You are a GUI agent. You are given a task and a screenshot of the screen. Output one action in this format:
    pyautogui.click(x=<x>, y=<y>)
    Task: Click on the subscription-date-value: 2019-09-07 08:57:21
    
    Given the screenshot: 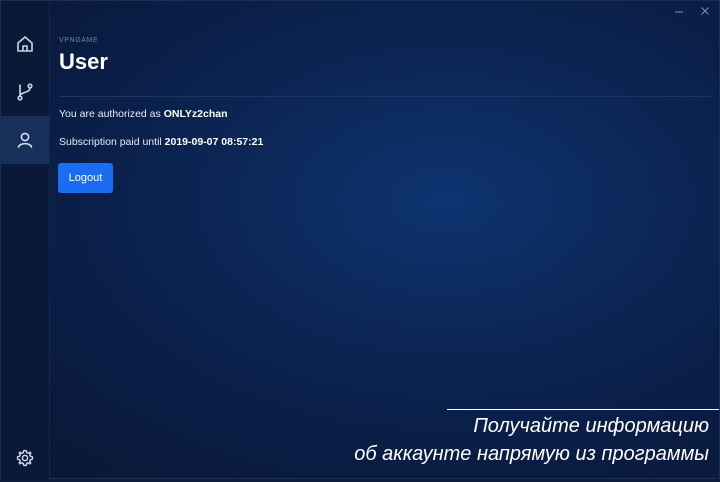 What is the action you would take?
    pyautogui.click(x=214, y=142)
    